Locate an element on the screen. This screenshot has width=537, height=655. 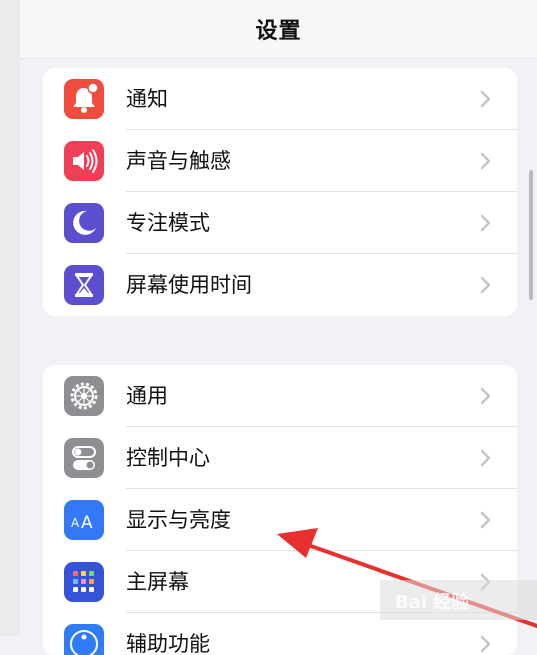
watermark-text: Bai 经验 is located at coordinates (432, 602).